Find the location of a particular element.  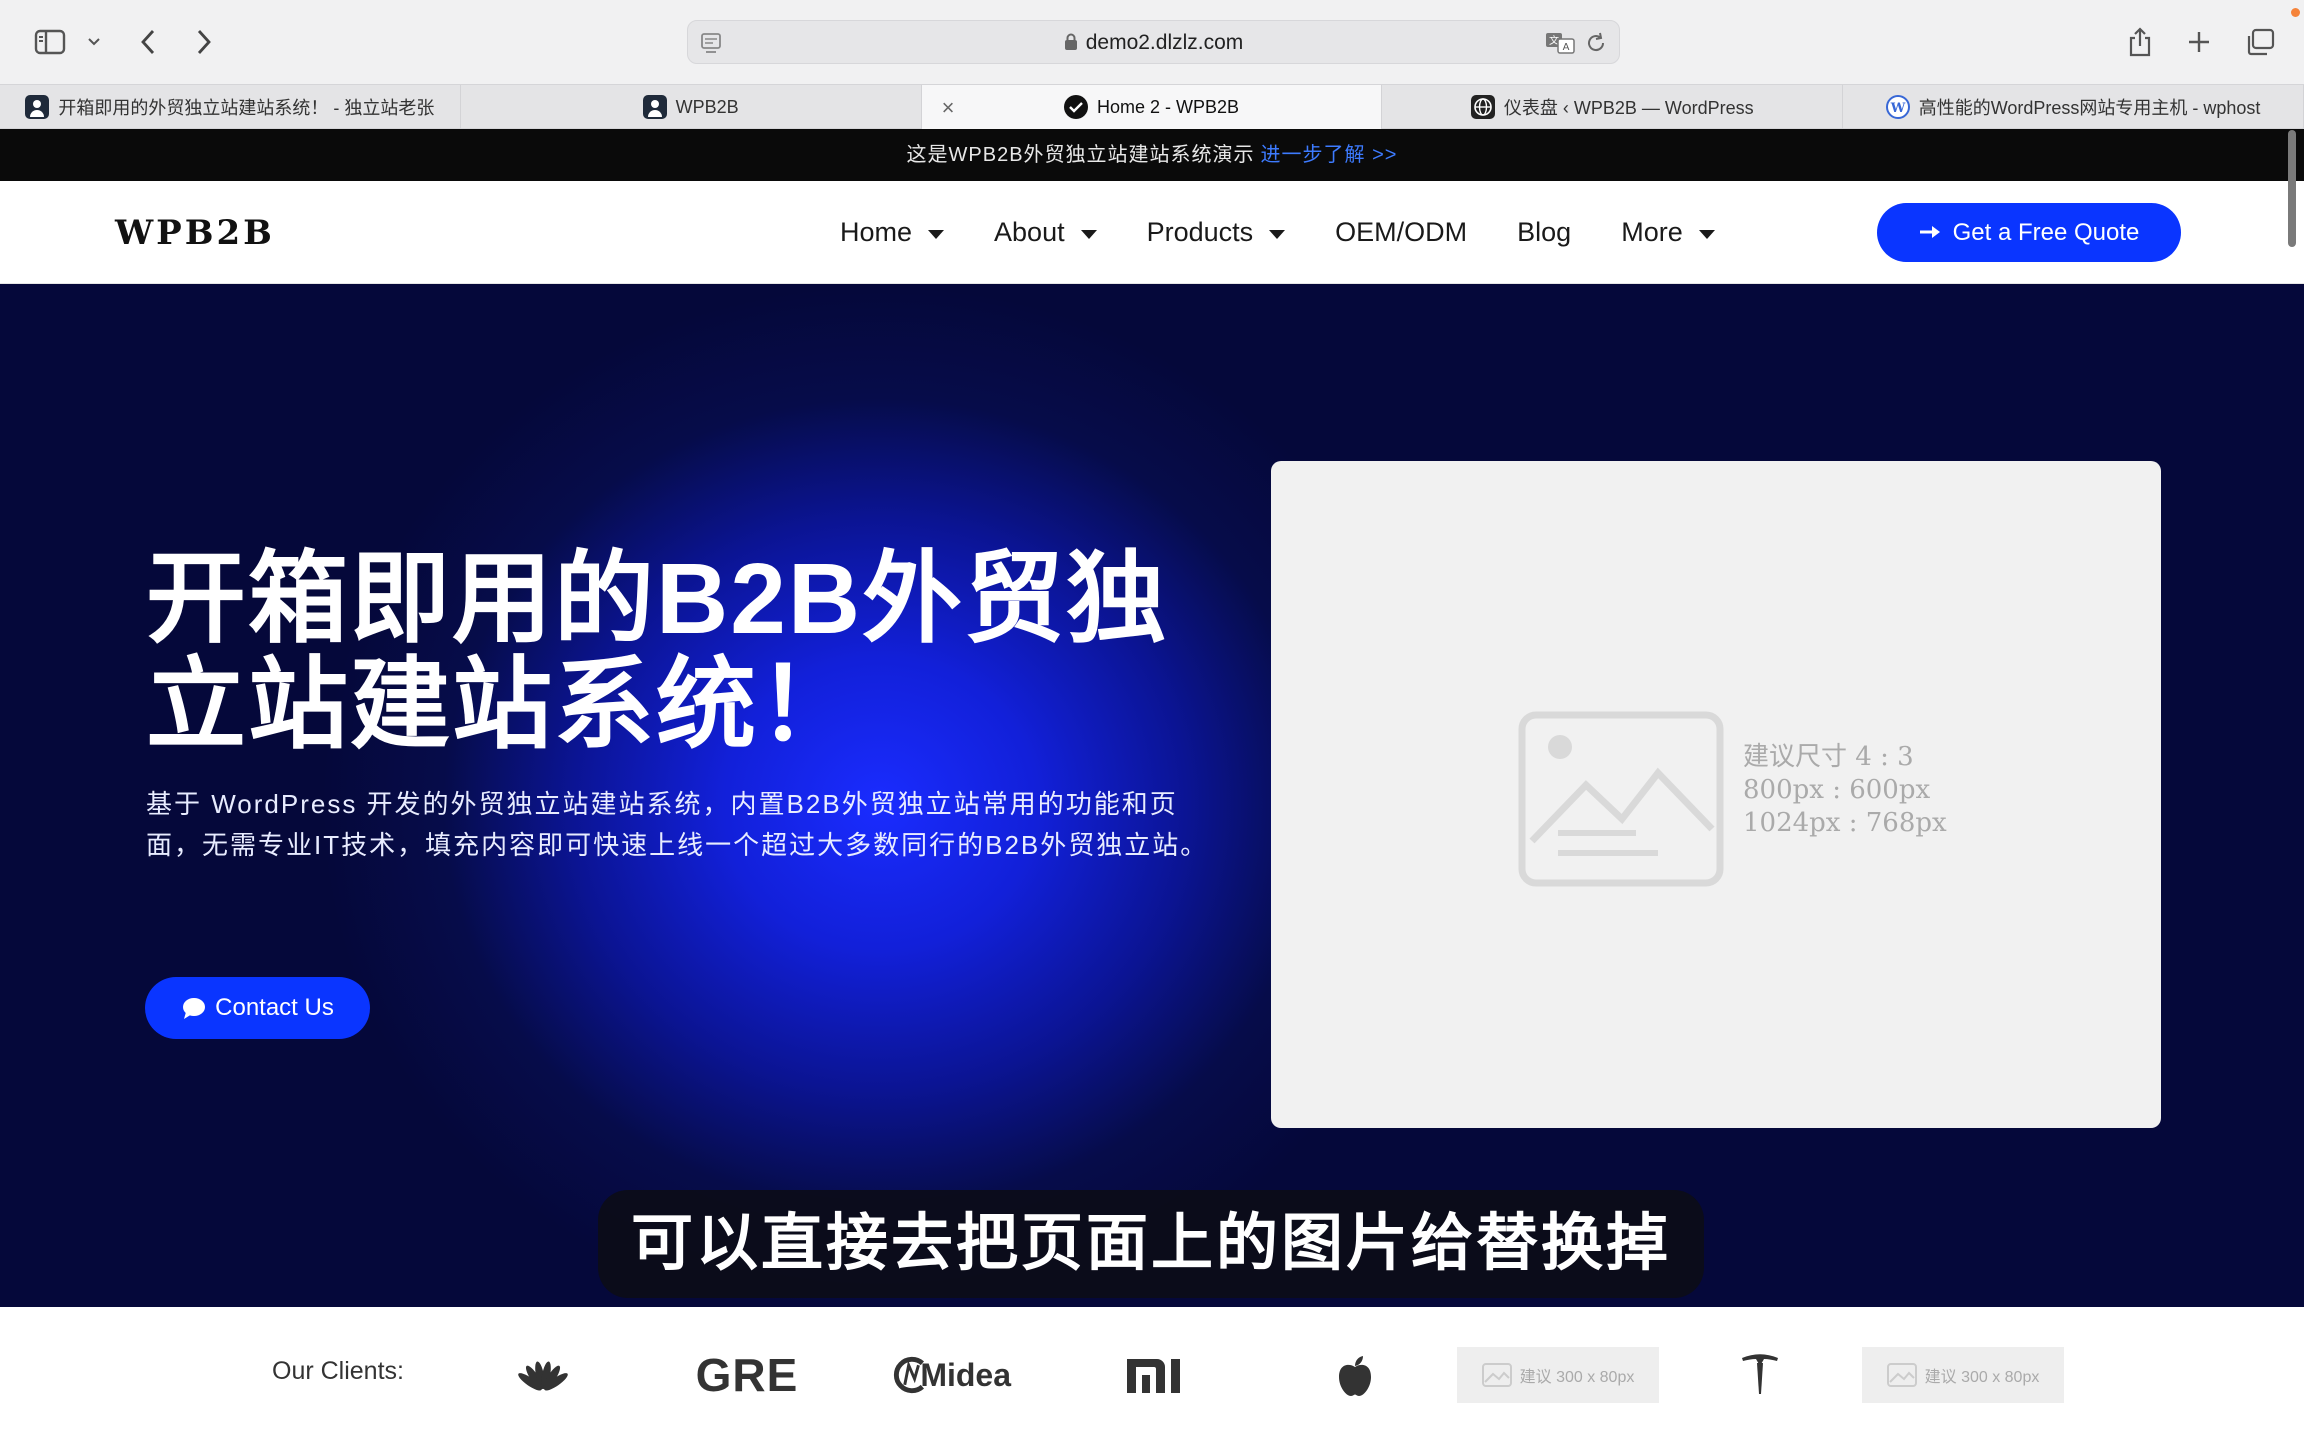

address-bar: demo2.dlzlz.com 文A is located at coordinates (1153, 42).